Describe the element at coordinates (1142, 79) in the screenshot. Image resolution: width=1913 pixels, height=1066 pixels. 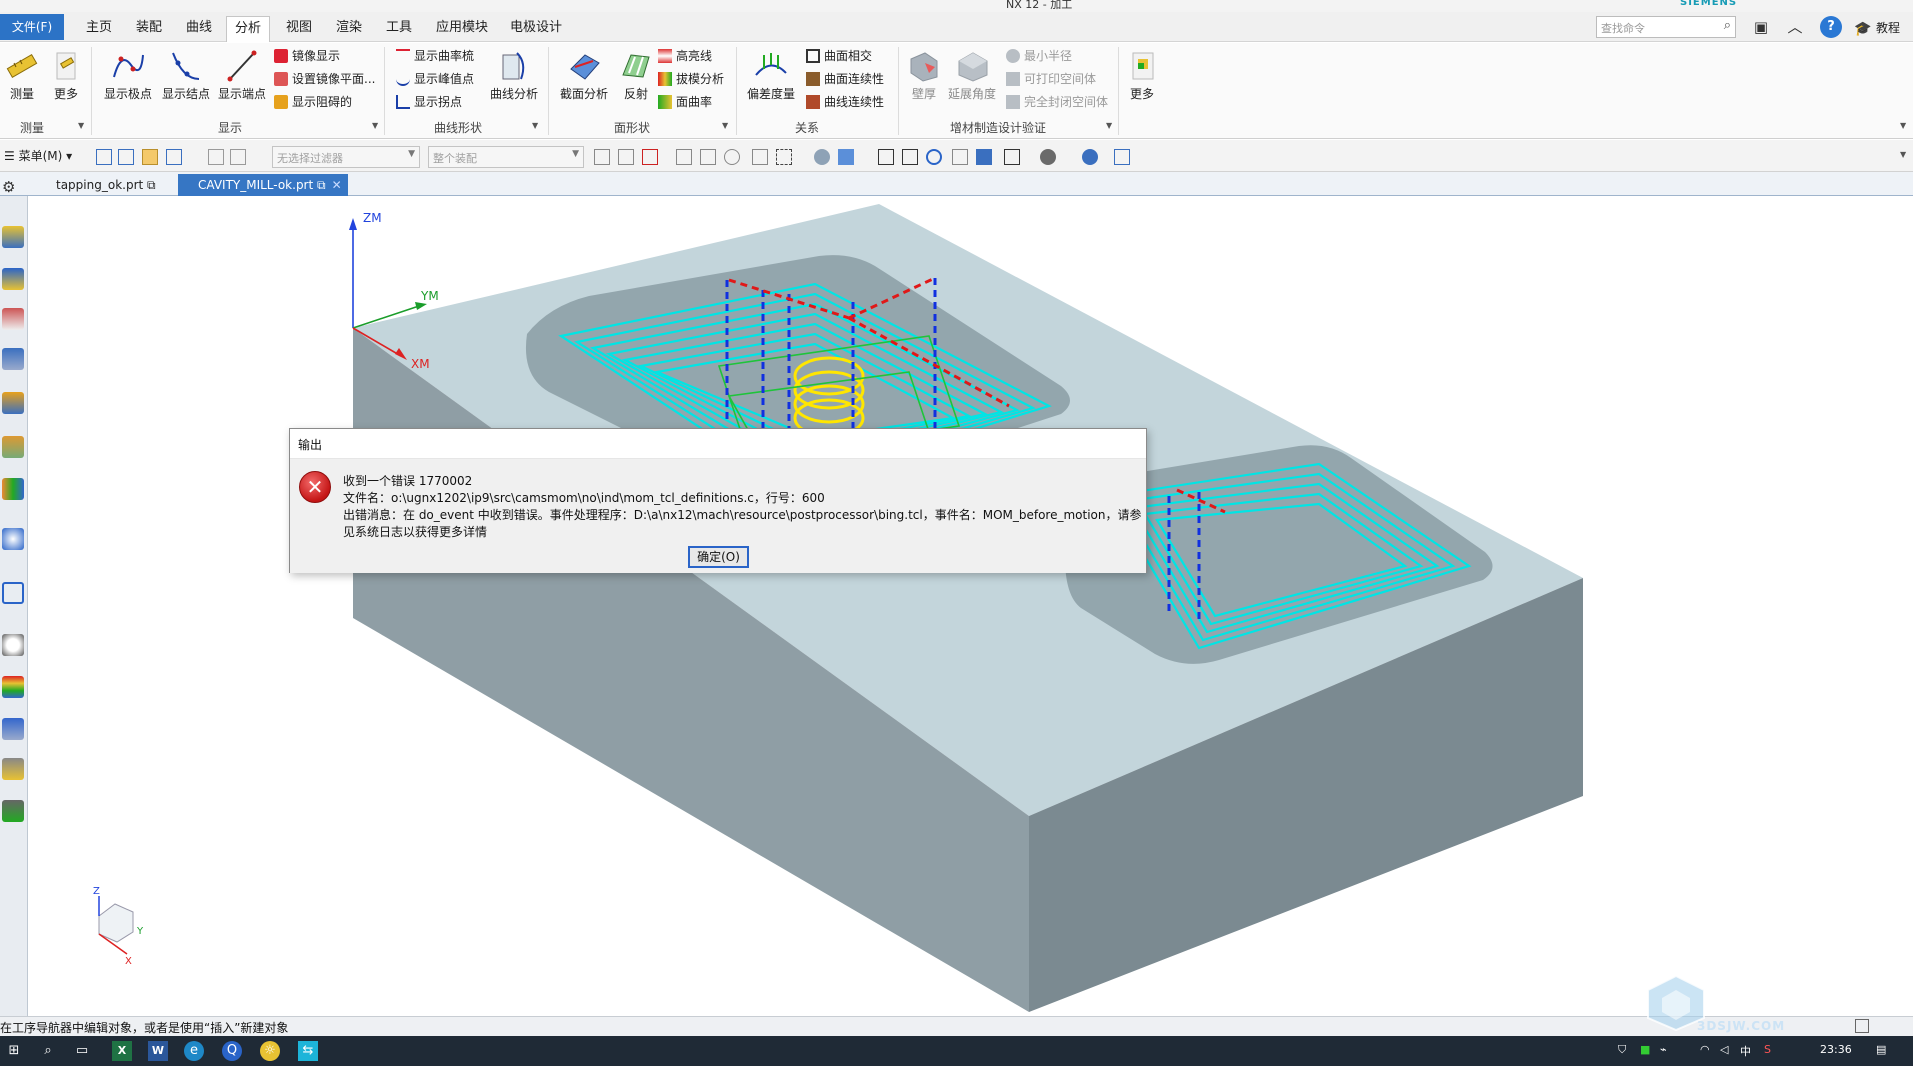
I see `ribbon-more-button: 更多` at that location.